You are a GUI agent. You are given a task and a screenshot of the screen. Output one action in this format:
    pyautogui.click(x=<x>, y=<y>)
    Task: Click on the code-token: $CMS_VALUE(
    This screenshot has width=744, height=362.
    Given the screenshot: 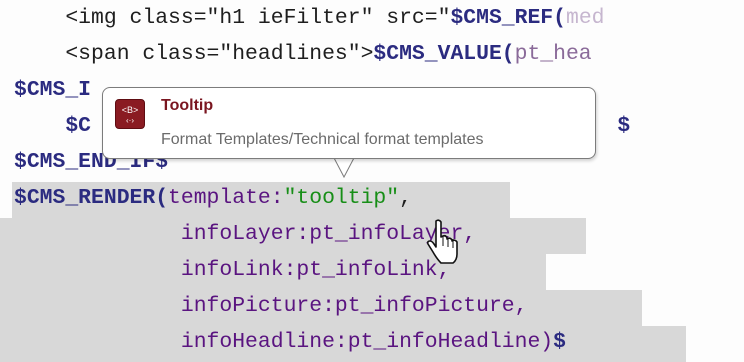 What is the action you would take?
    pyautogui.click(x=444, y=54)
    